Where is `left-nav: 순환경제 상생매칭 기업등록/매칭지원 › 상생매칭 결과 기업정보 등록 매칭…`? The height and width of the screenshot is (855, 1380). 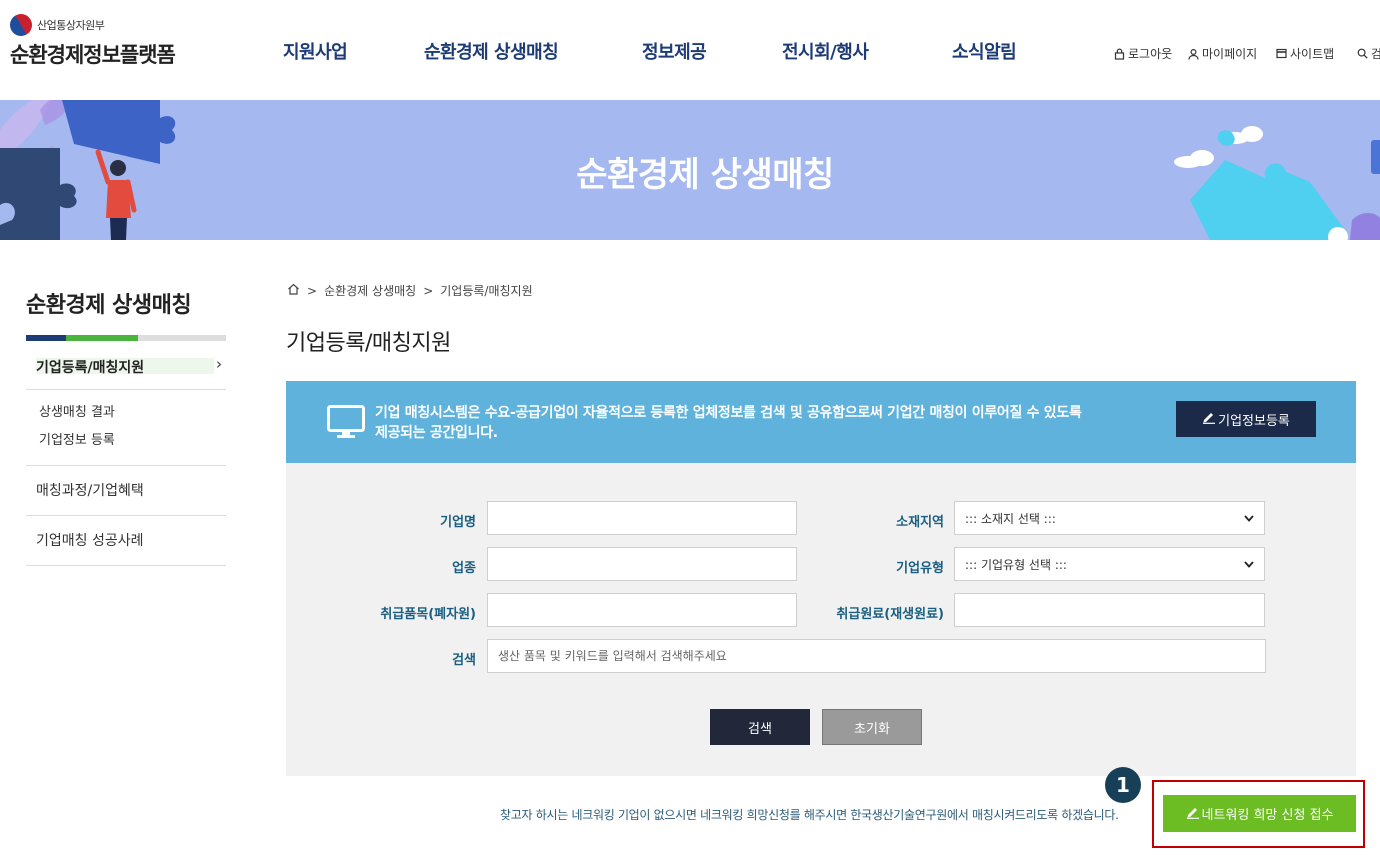 left-nav: 순환경제 상생매칭 기업등록/매칭지원 › 상생매칭 결과 기업정보 등록 매칭… is located at coordinates (126, 426).